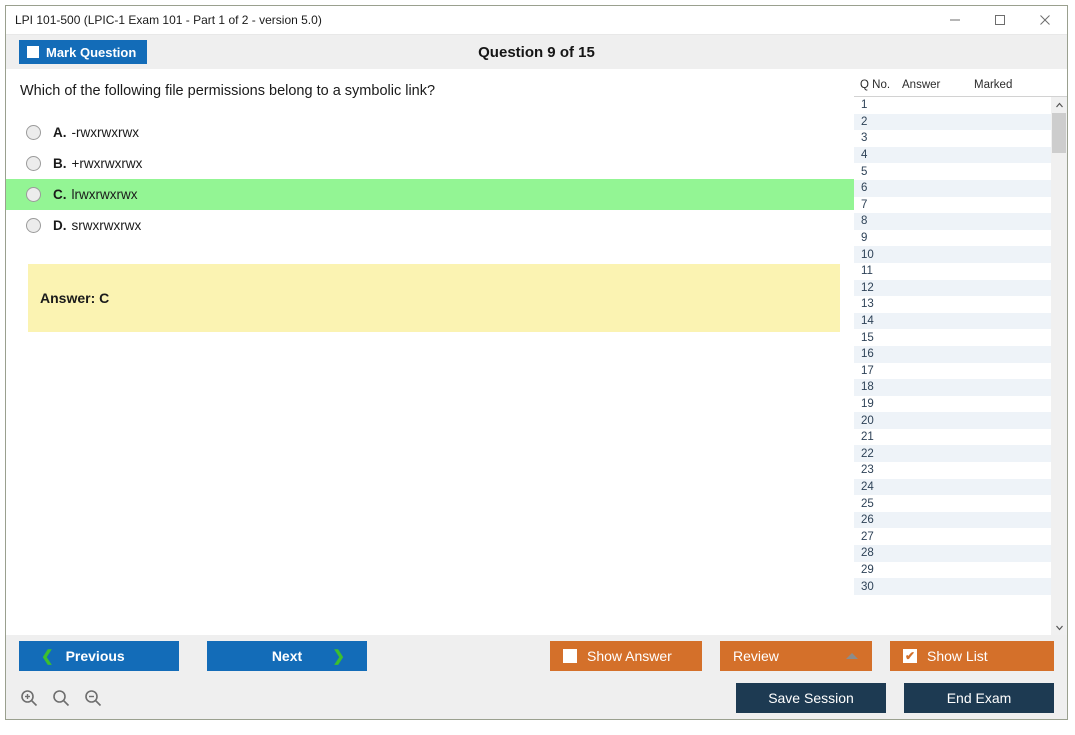  Describe the element at coordinates (952, 188) in the screenshot. I see `question-list-row: 6` at that location.